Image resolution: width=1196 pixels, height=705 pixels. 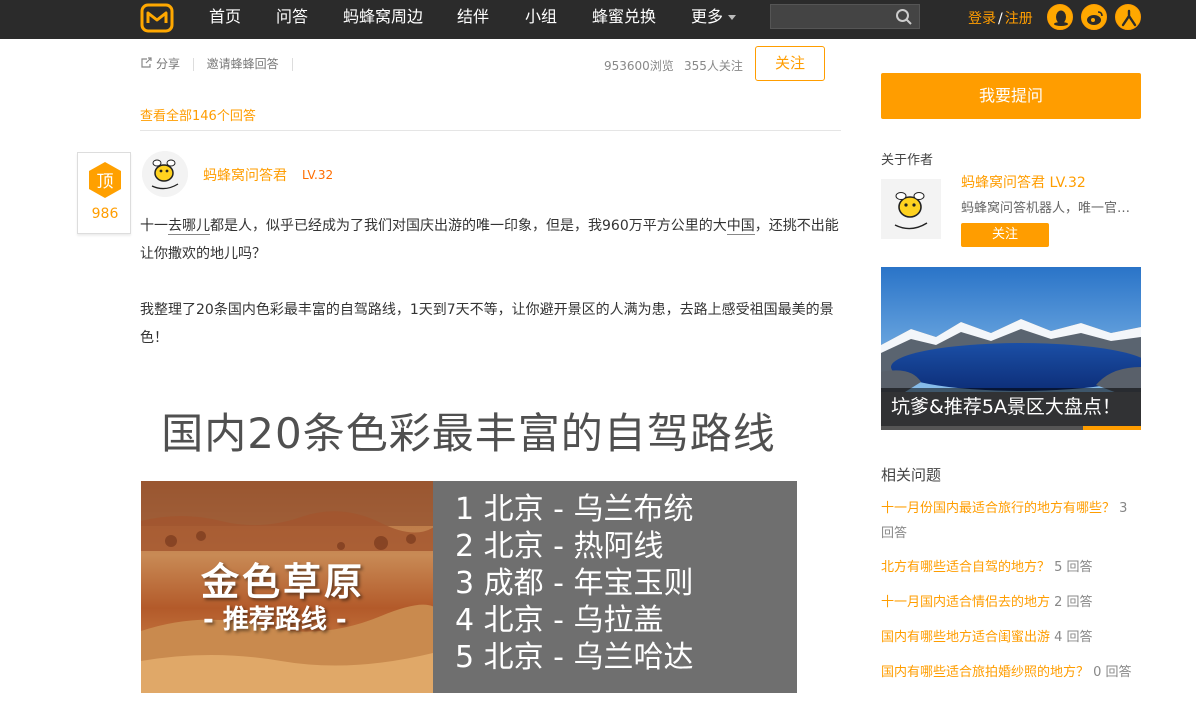 What do you see at coordinates (574, 657) in the screenshot?
I see `route-item: 5 北京 - 乌兰哈达` at bounding box center [574, 657].